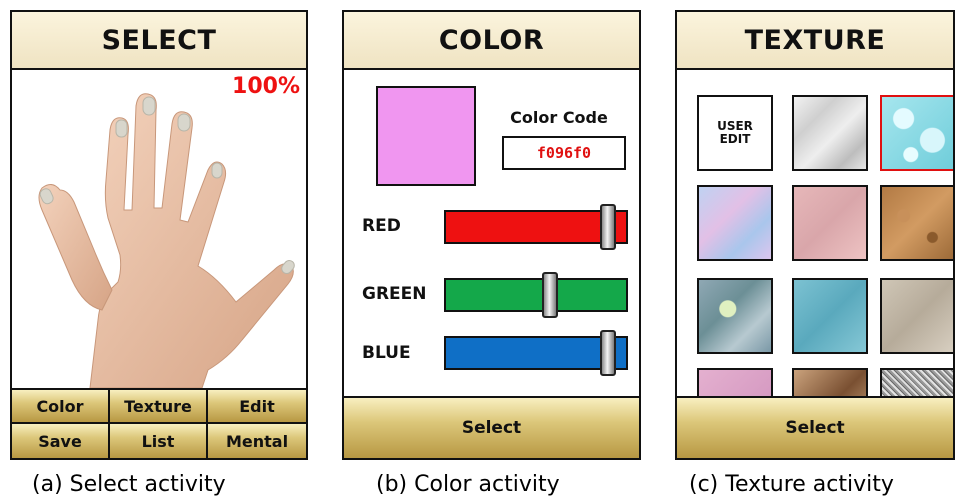 The height and width of the screenshot is (504, 964). I want to click on cork-texture-tile, so click(916, 223).